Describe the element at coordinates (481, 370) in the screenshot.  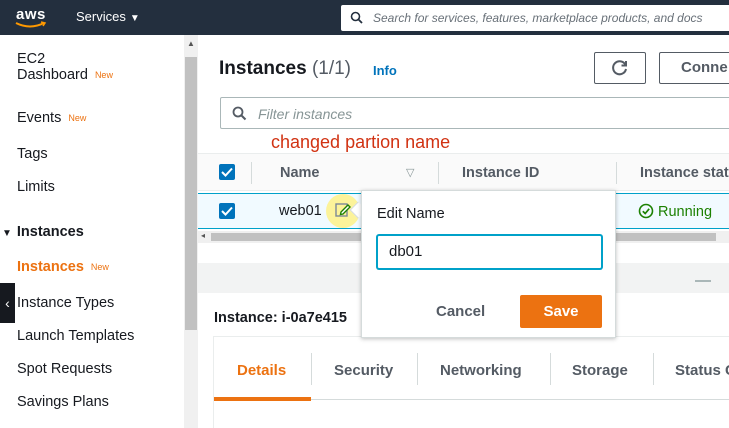
I see `tab-networking: Networking` at that location.